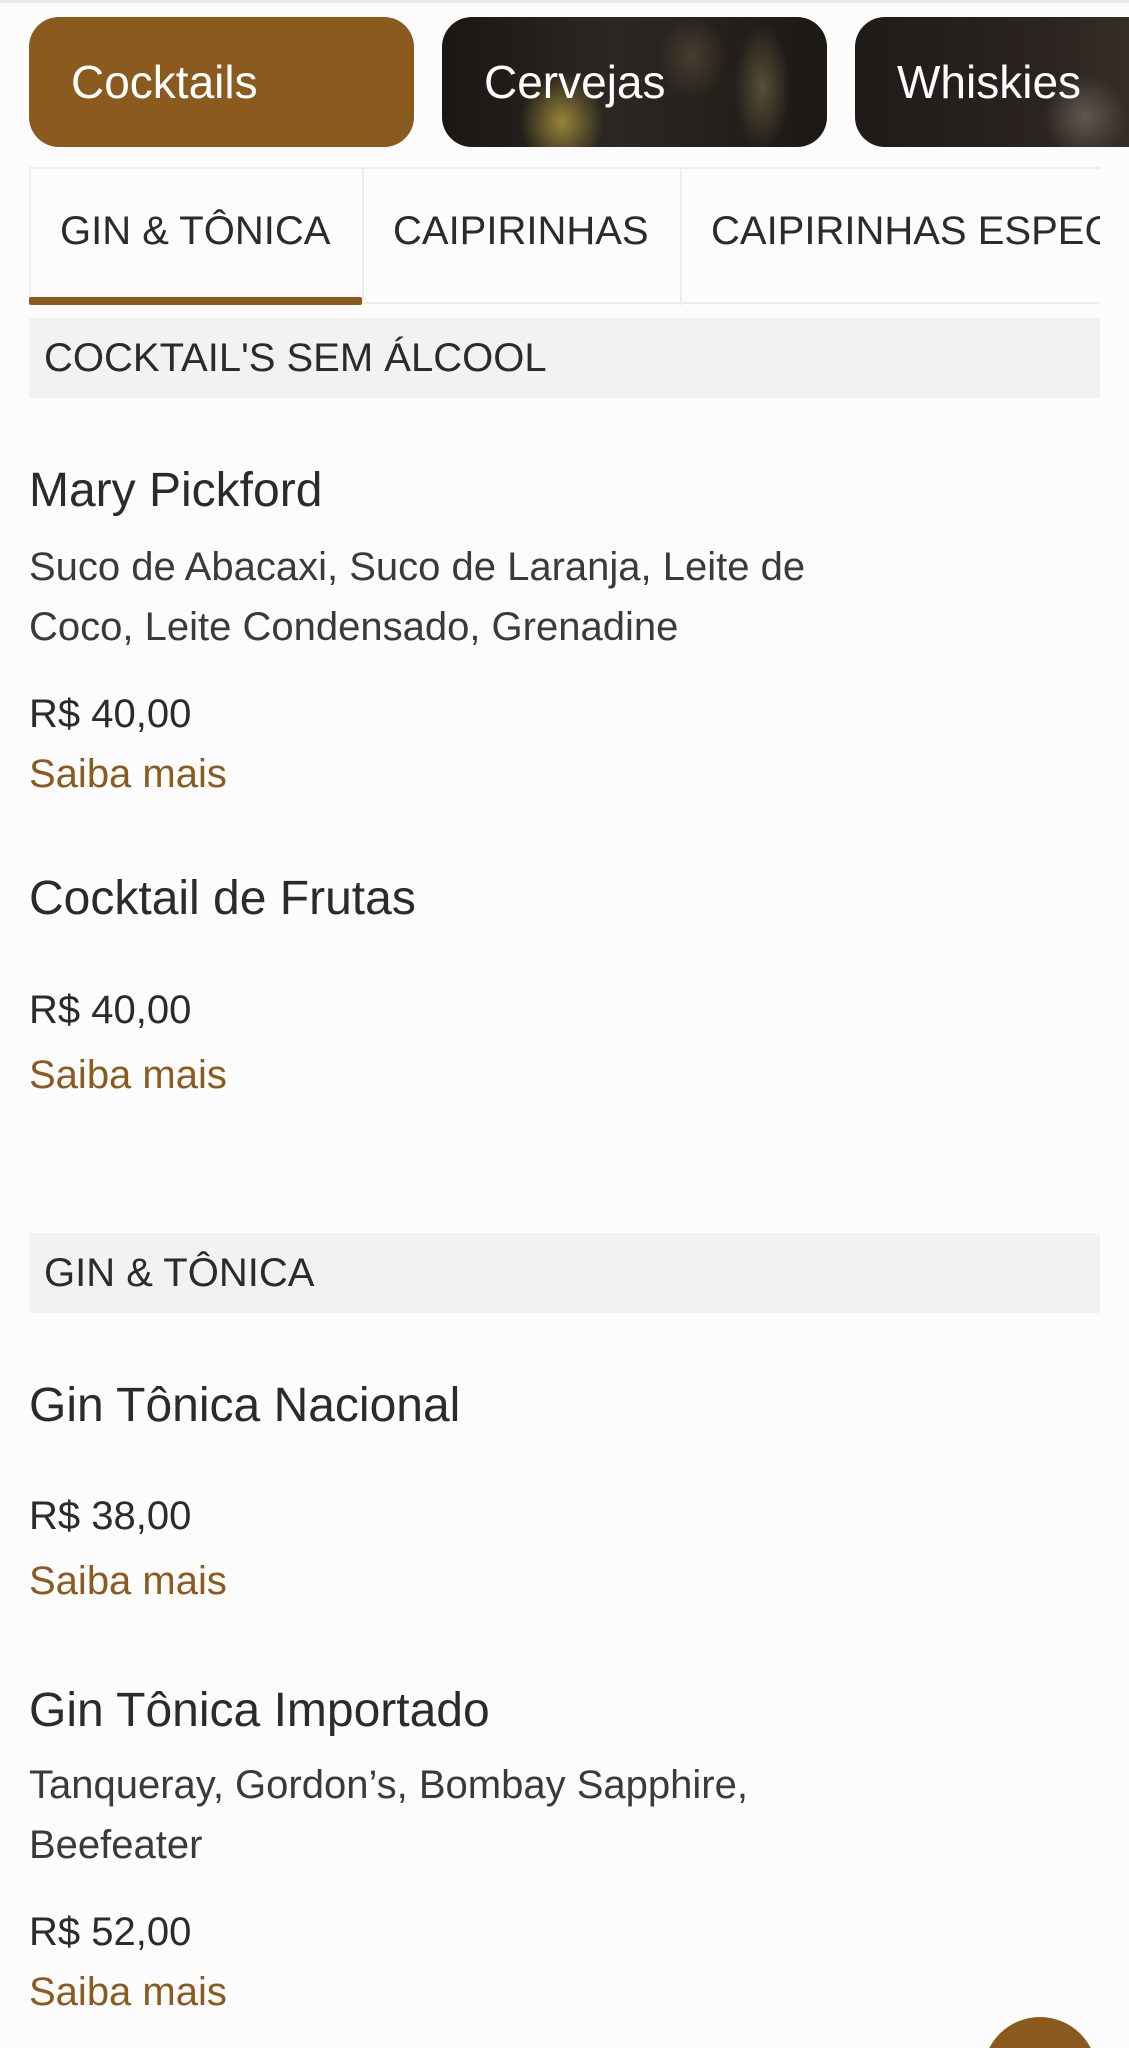  I want to click on category-bar: Cocktails Cervejas Whiskies, so click(564, 82).